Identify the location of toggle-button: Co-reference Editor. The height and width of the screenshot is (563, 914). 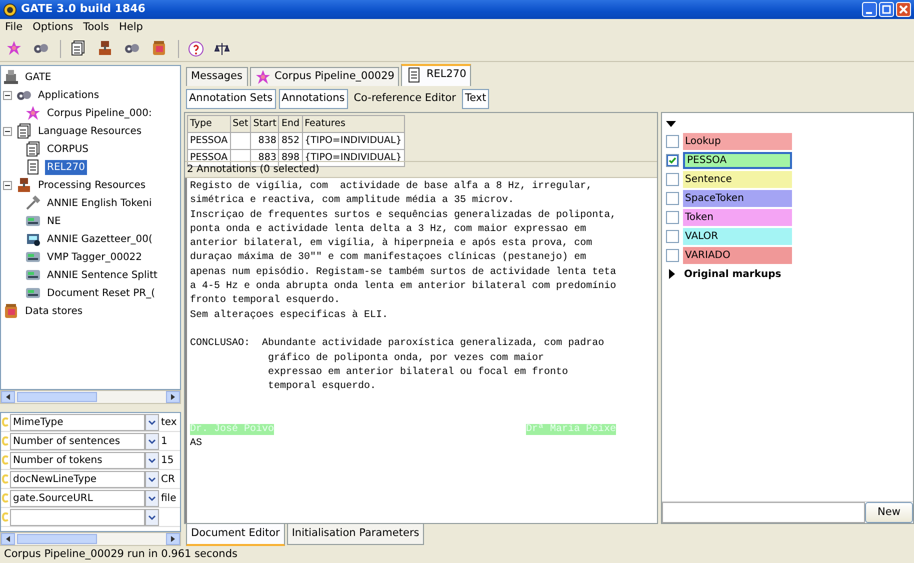
(404, 99).